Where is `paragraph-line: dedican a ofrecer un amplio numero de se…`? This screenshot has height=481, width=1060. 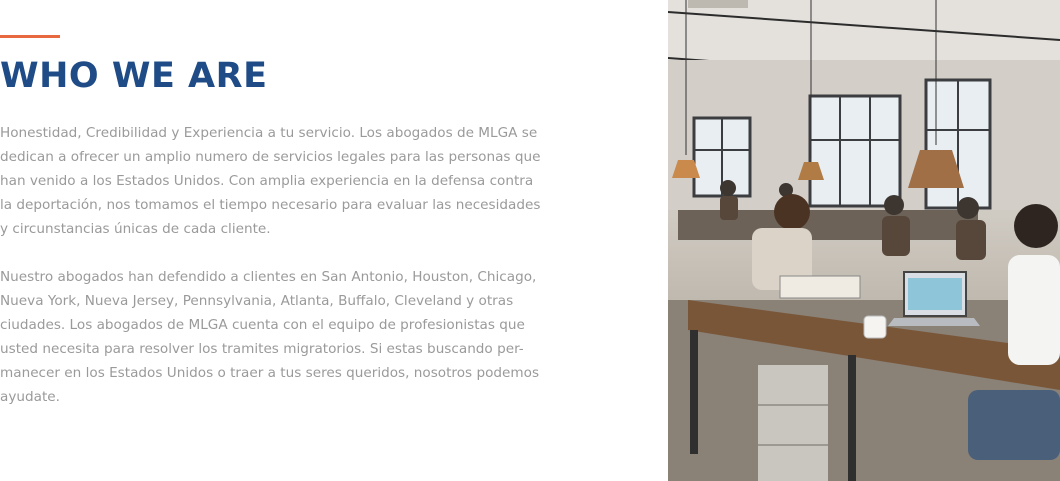 paragraph-line: dedican a ofrecer un amplio numero de se… is located at coordinates (270, 157).